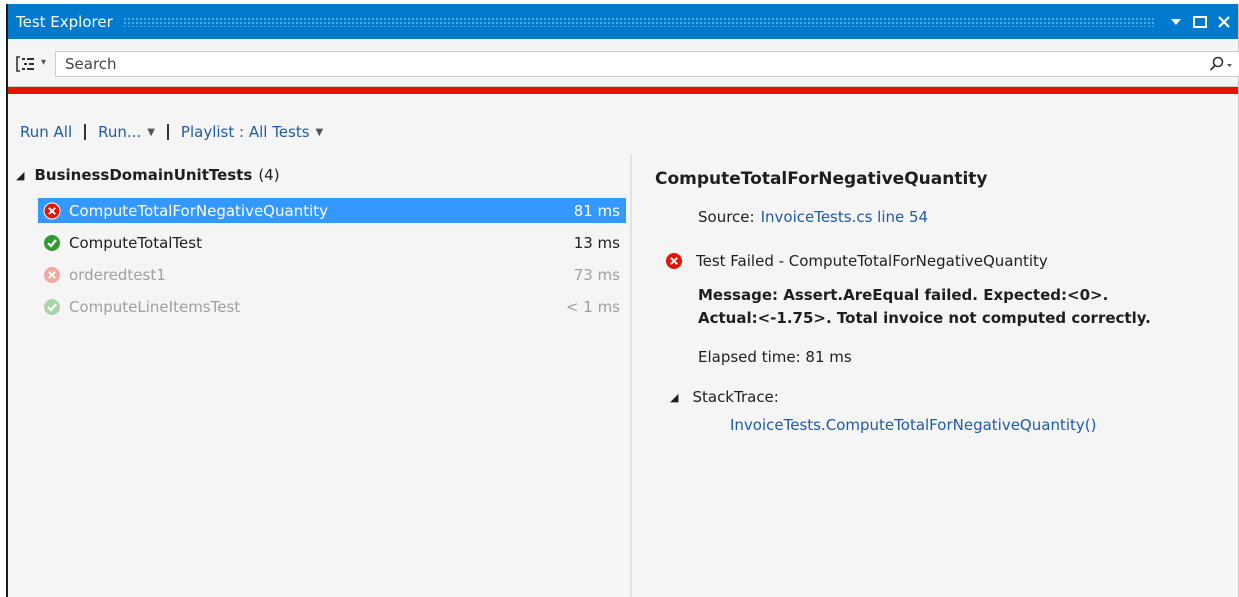 The image size is (1239, 597). I want to click on stacktrace-header: ◢ StackTrace:, so click(724, 397).